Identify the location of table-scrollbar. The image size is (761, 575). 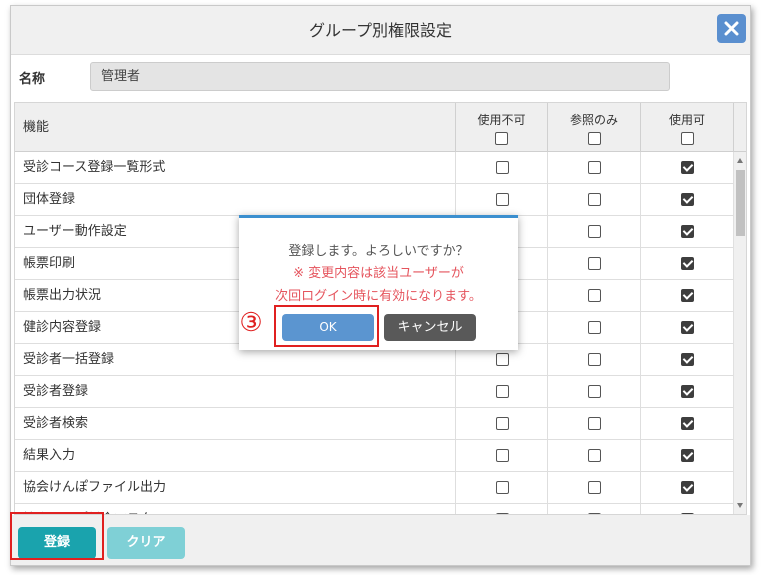
(739, 333).